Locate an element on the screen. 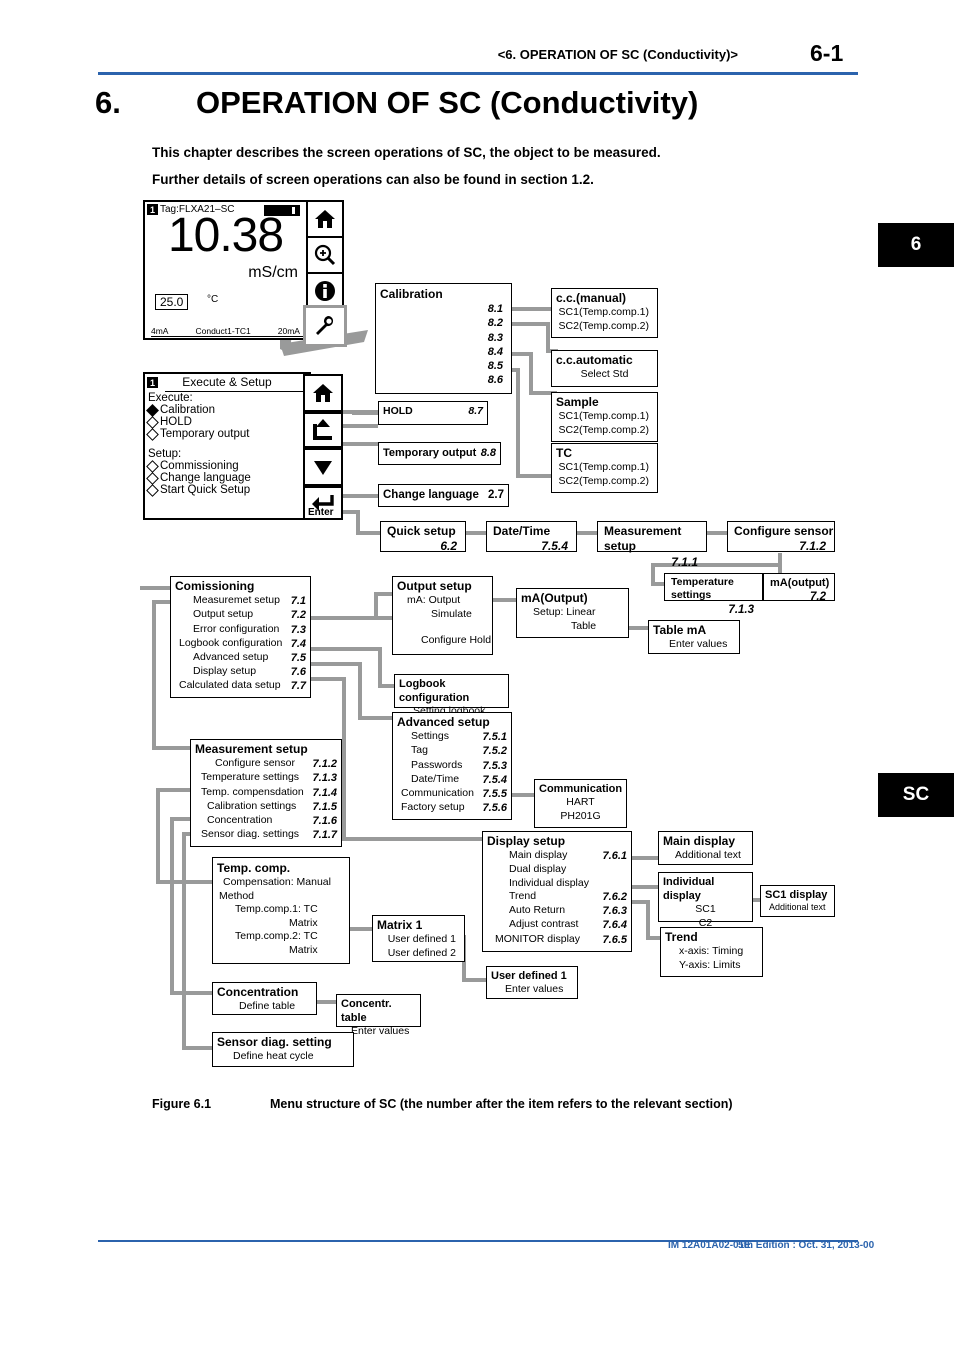 The height and width of the screenshot is (1350, 954). menu-item-temporary-output: Temporary output is located at coordinates (227, 434).